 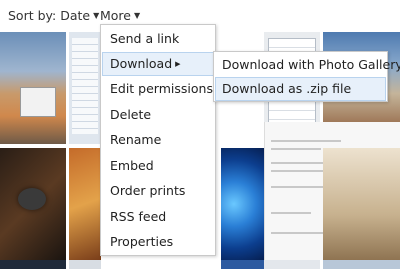 What do you see at coordinates (38, 102) in the screenshot?
I see `thumbnail-dialog-graphic` at bounding box center [38, 102].